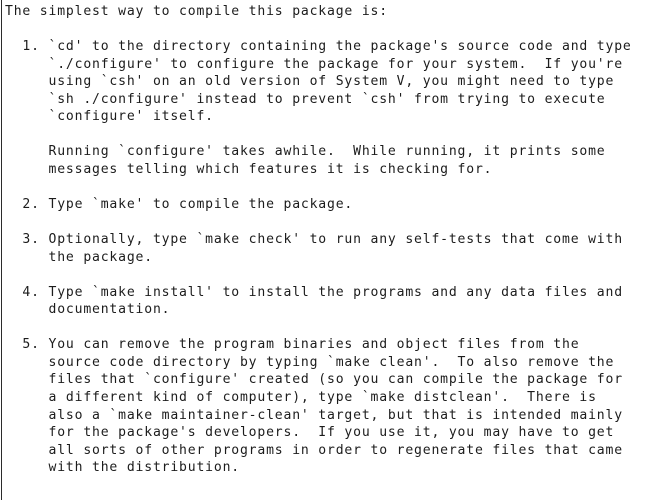 The height and width of the screenshot is (500, 663). Describe the element at coordinates (1, 250) in the screenshot. I see `left-border-rule` at that location.